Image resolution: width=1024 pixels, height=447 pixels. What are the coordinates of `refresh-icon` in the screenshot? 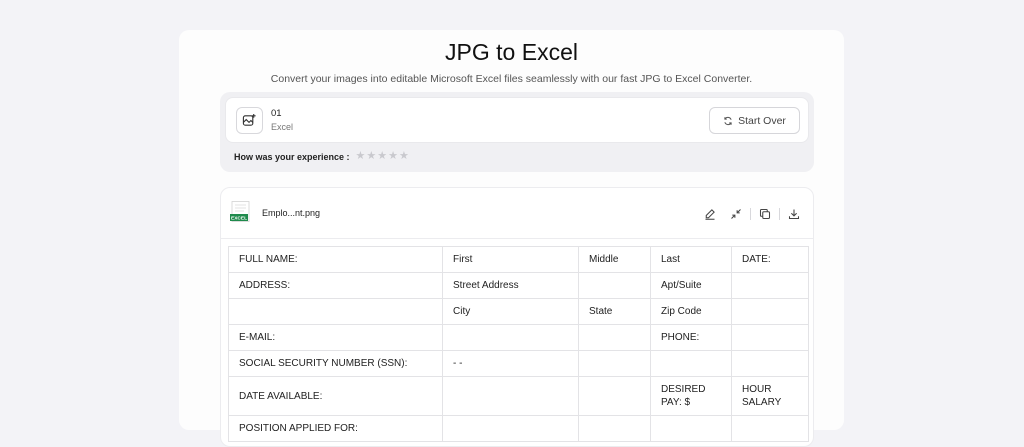 It's located at (728, 120).